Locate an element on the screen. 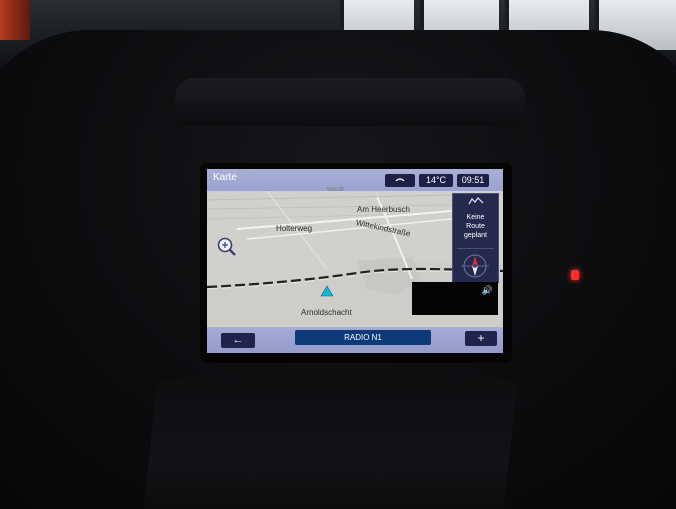  route-status-line: Route is located at coordinates (475, 226).